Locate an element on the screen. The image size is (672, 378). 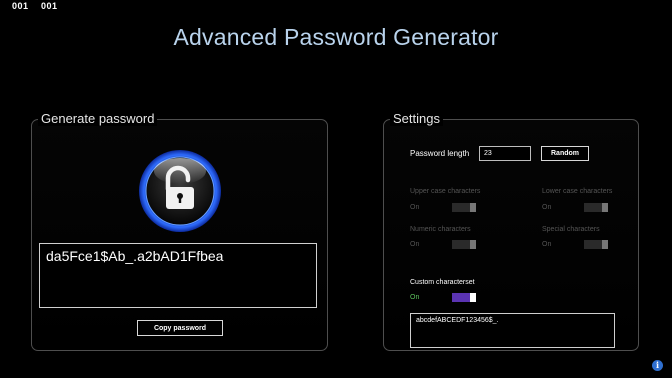
frame-counter-right: 001 is located at coordinates (49, 6).